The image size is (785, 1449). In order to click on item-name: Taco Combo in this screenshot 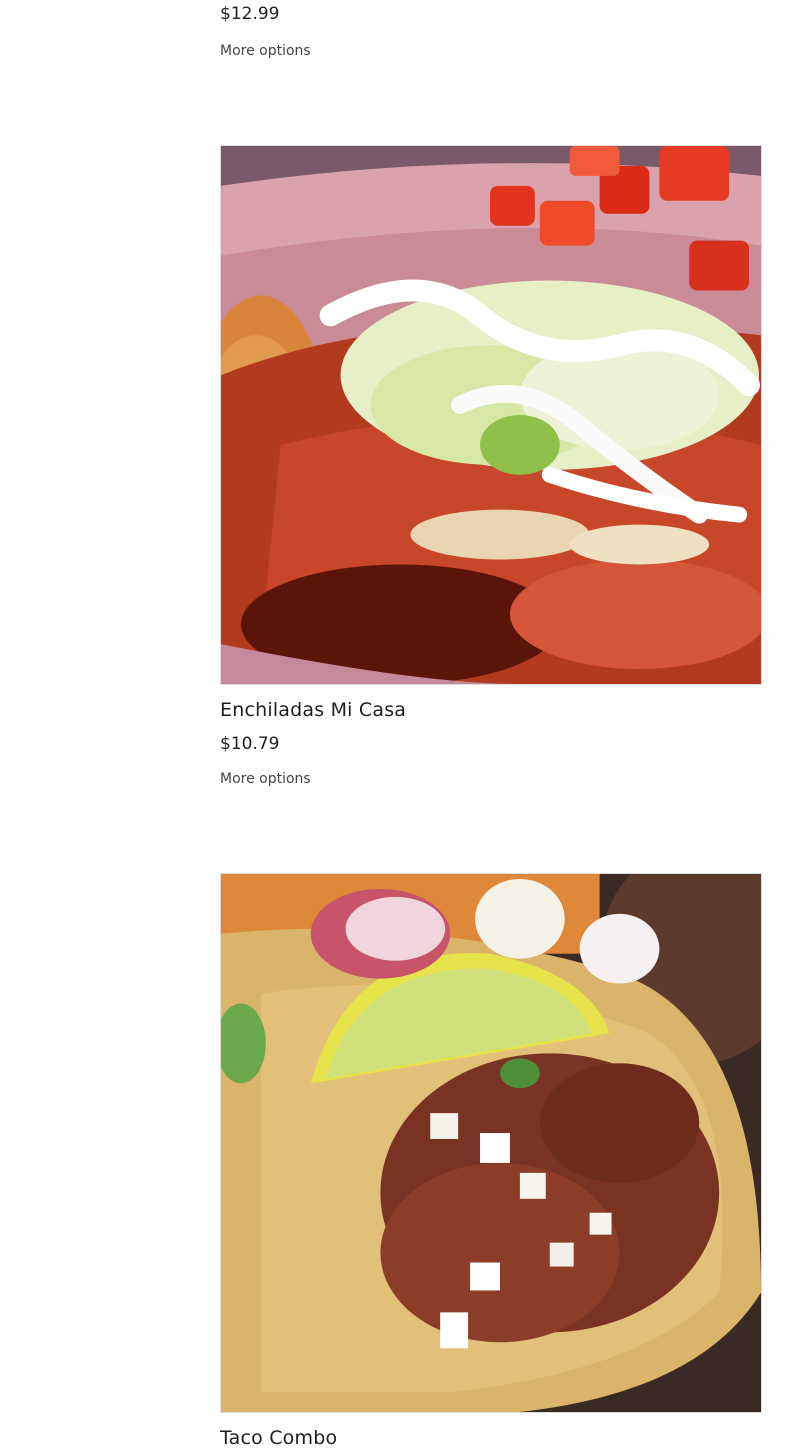, I will do `click(278, 1438)`.